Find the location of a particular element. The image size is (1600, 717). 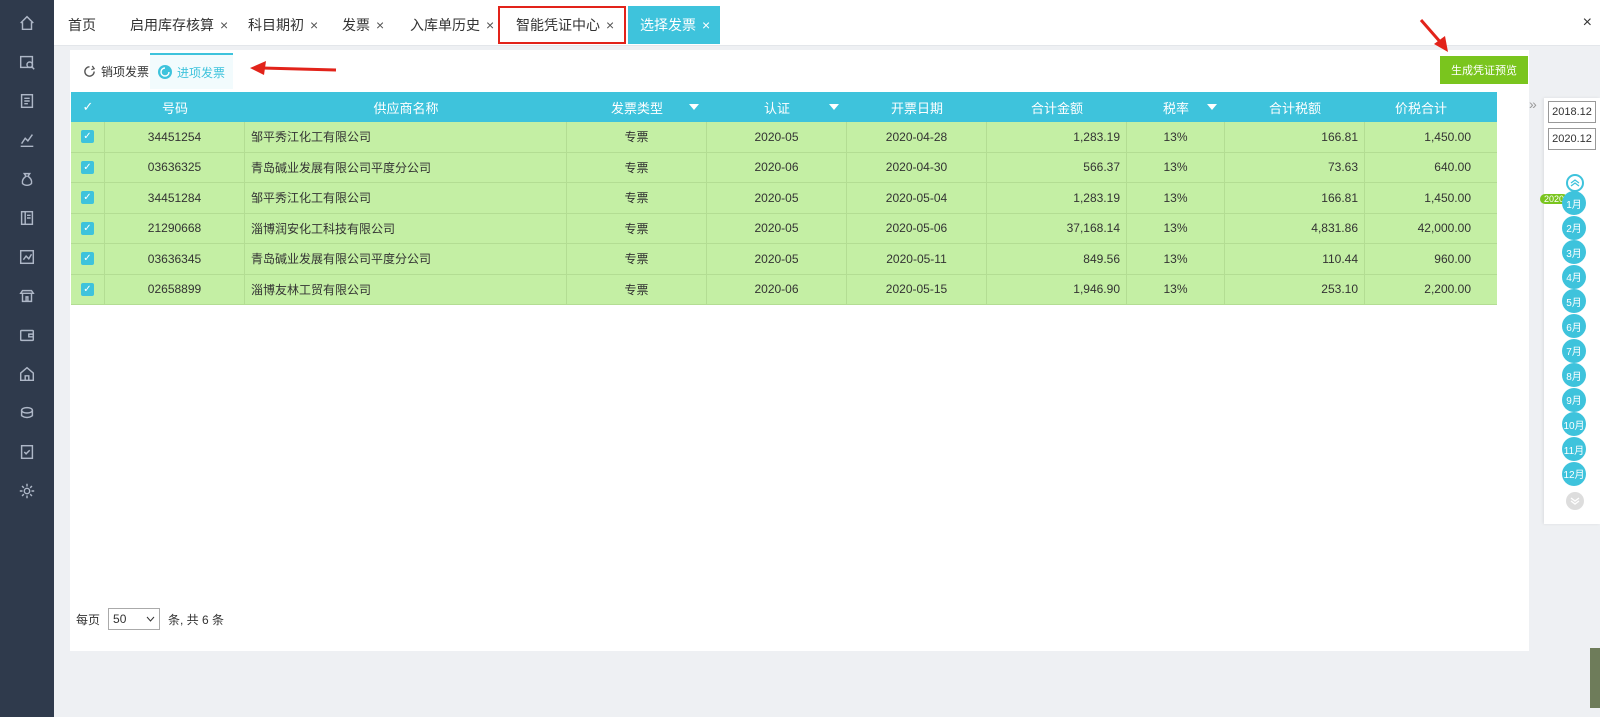

collapse-panel-icon: » is located at coordinates (1533, 104).